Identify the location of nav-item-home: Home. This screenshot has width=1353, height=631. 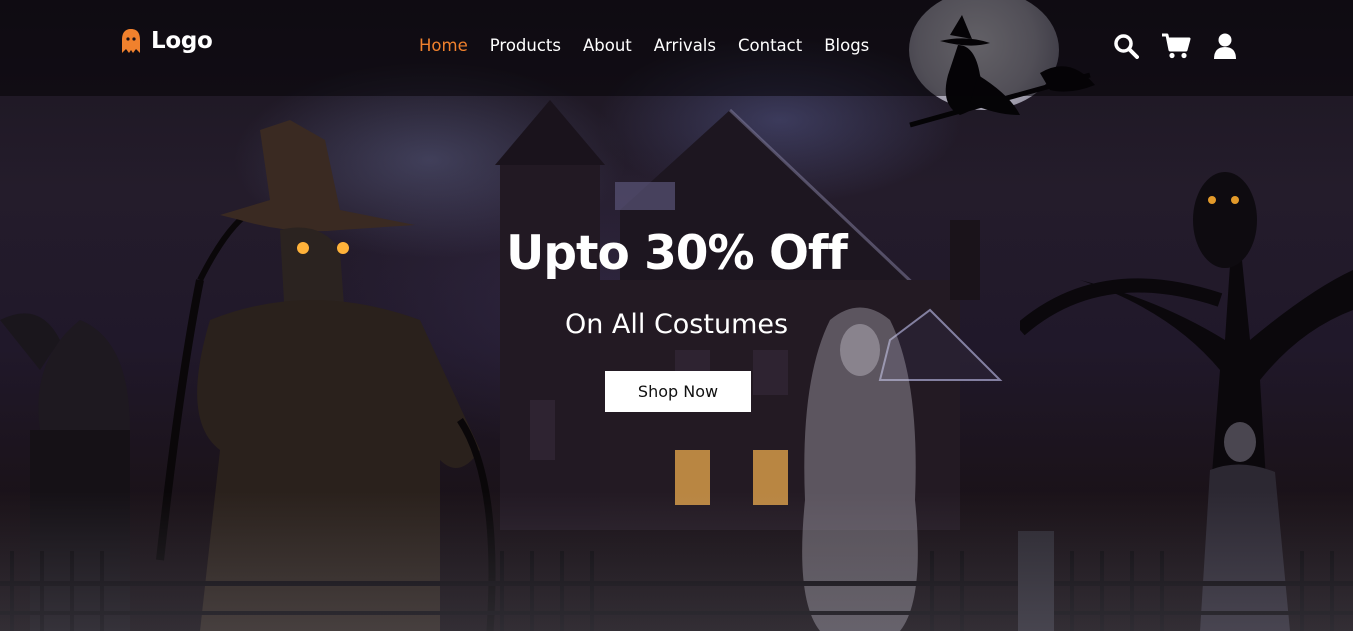
(443, 45).